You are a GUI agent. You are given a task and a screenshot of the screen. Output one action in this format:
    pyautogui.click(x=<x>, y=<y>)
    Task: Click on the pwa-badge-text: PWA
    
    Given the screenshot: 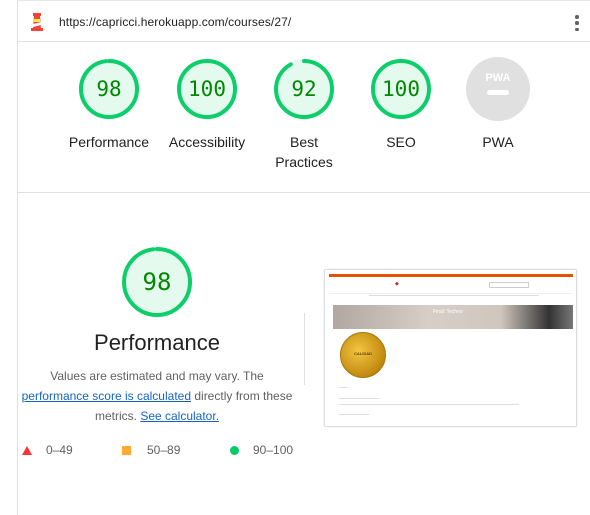 What is the action you would take?
    pyautogui.click(x=497, y=78)
    